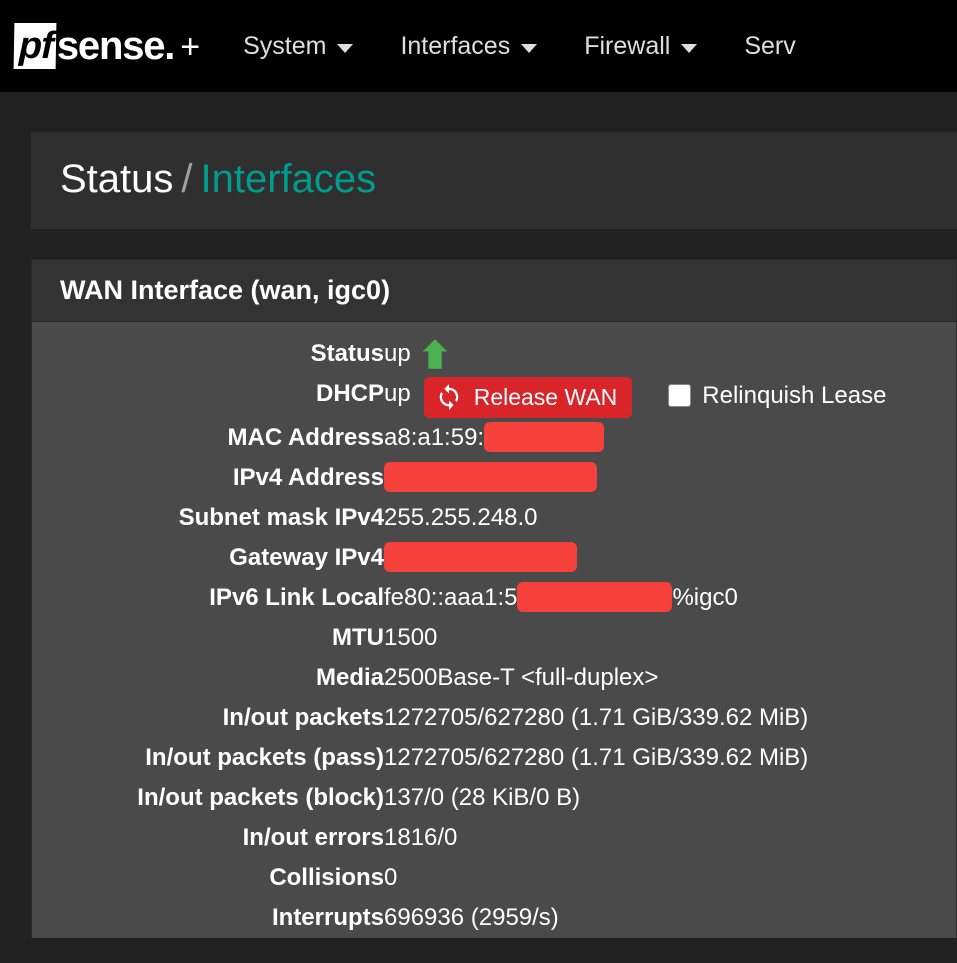 This screenshot has width=957, height=963. Describe the element at coordinates (680, 396) in the screenshot. I see `relinquish-lease-checkbox` at that location.